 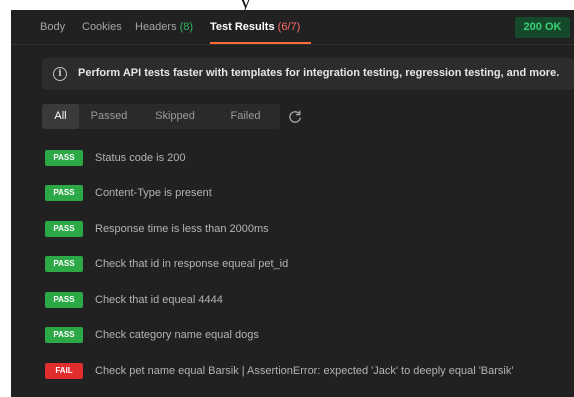 I want to click on test-name: Content-Type is present, so click(x=153, y=193).